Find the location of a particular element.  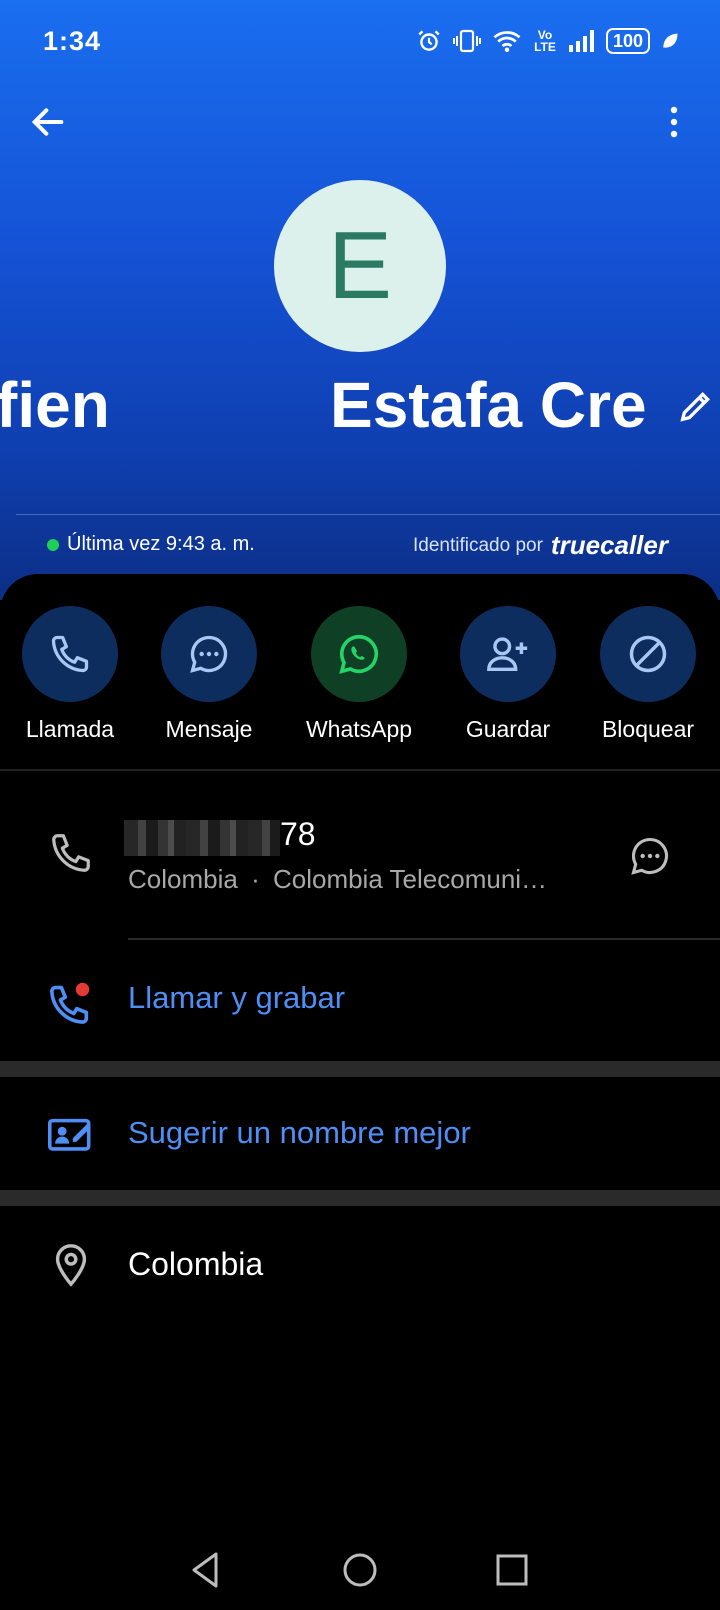

truecaller-logo: truecaller is located at coordinates (609, 545).